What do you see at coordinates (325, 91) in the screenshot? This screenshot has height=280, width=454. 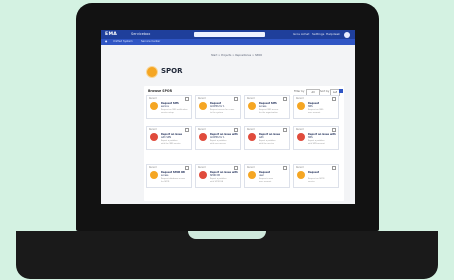 I see `sort-label: Sort by` at bounding box center [325, 91].